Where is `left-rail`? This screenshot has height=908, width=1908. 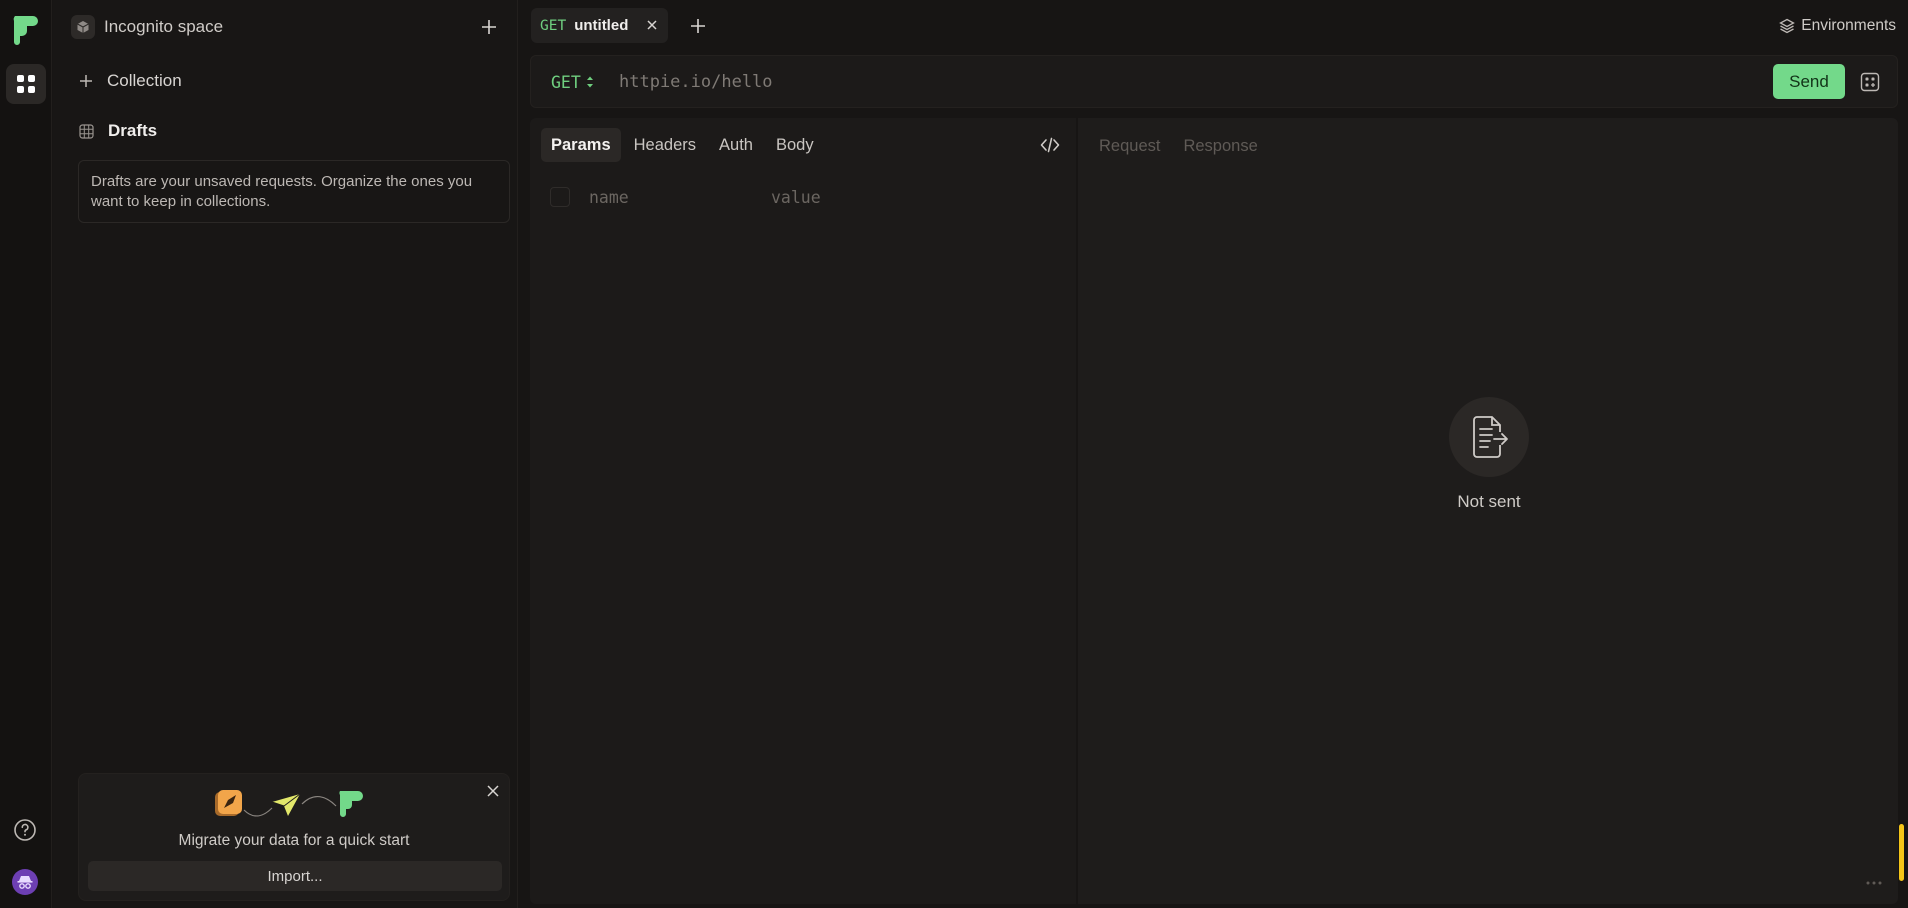
left-rail is located at coordinates (26, 454).